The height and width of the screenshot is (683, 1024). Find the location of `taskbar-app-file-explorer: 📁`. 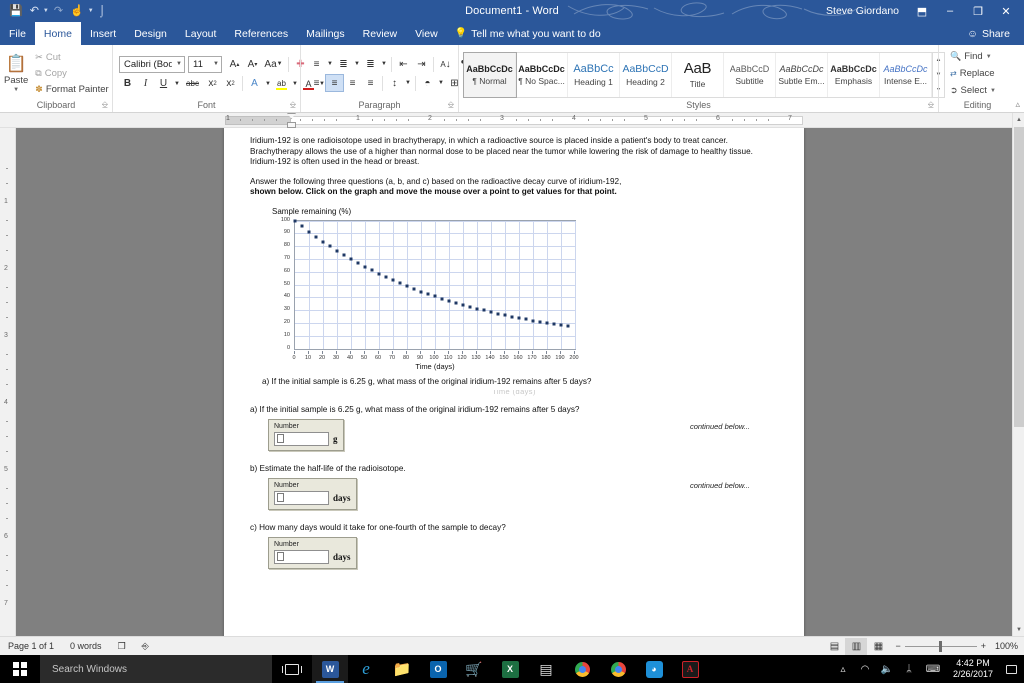

taskbar-app-file-explorer: 📁 is located at coordinates (402, 669).